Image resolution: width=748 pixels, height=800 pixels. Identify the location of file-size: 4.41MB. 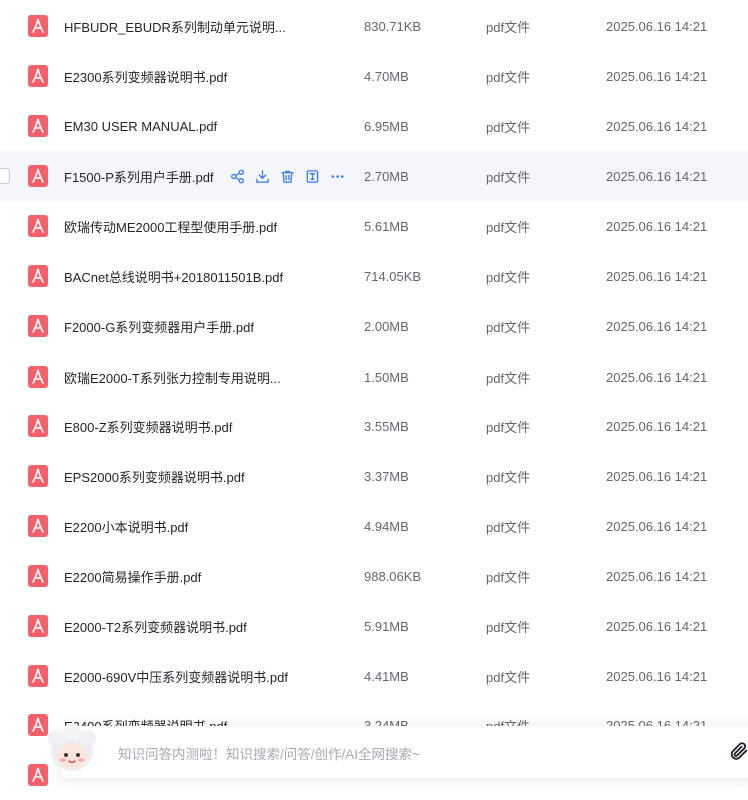
(386, 676).